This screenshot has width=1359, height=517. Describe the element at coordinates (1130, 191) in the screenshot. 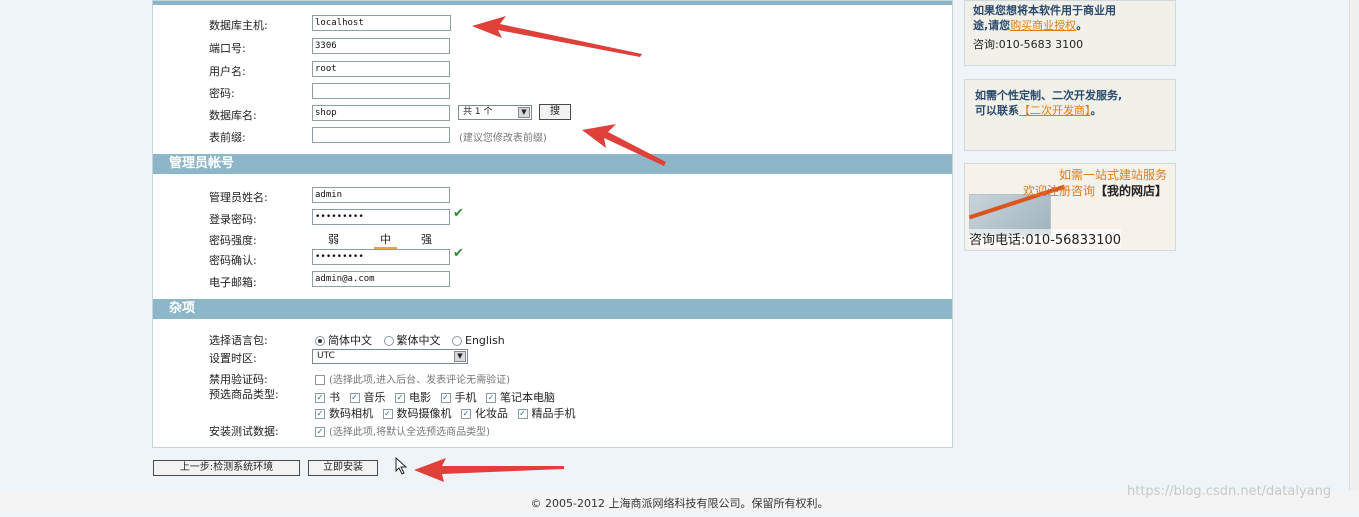

I see `ad-line2-shop: 【我的网店】` at that location.